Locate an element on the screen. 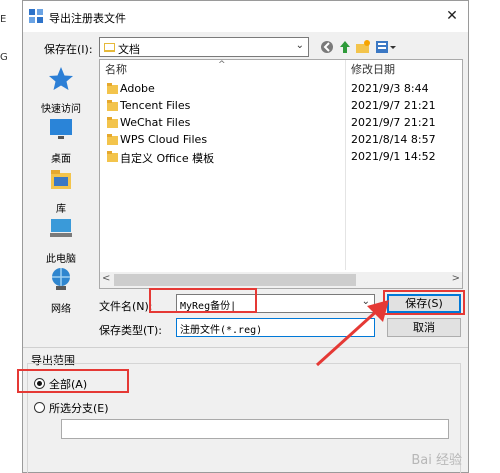 The width and height of the screenshot is (500, 473). radio-branch-label: 所选分支(E) is located at coordinates (79, 408).